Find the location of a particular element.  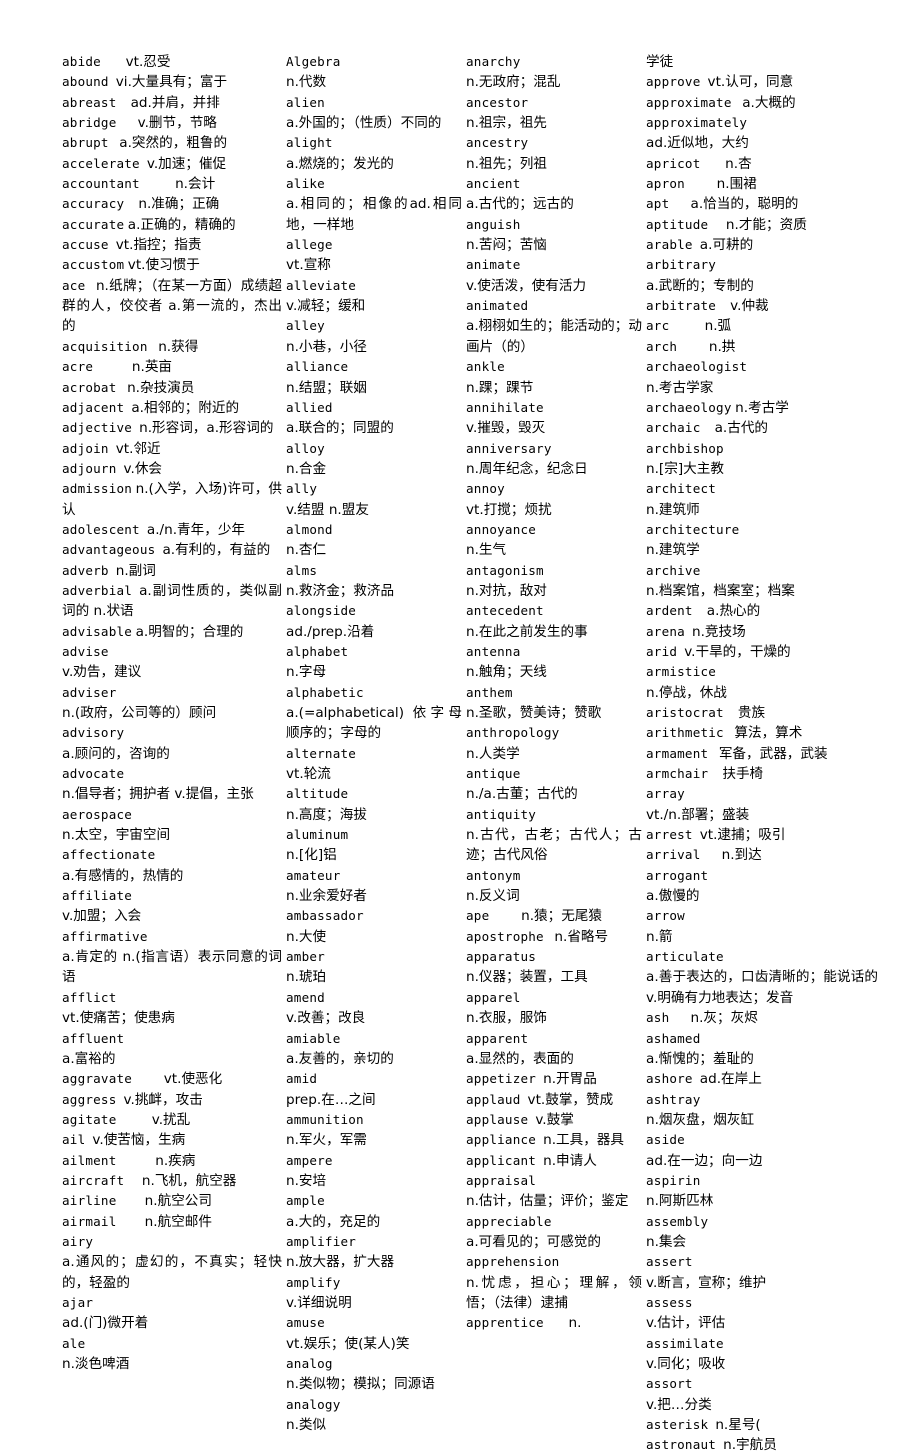

entry-word: arrival is located at coordinates (673, 855).